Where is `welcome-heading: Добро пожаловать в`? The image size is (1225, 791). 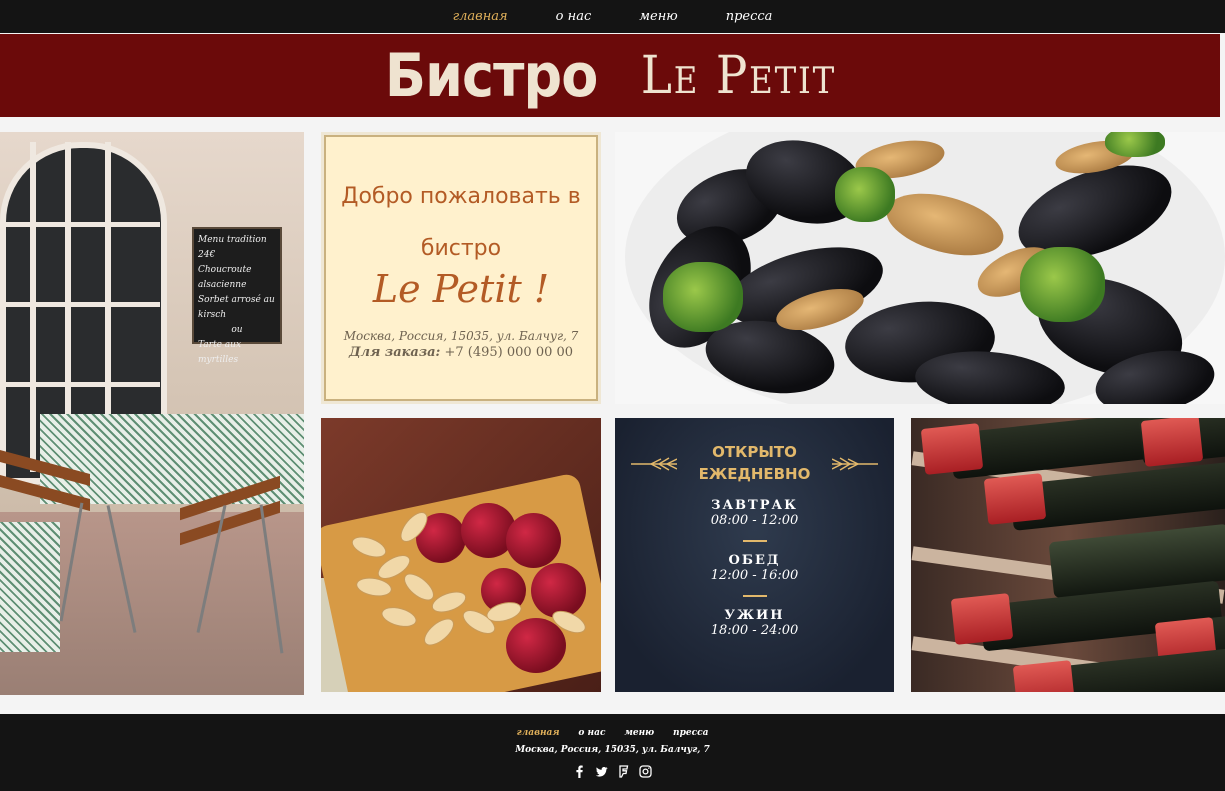
welcome-heading: Добро пожаловать в is located at coordinates (461, 196).